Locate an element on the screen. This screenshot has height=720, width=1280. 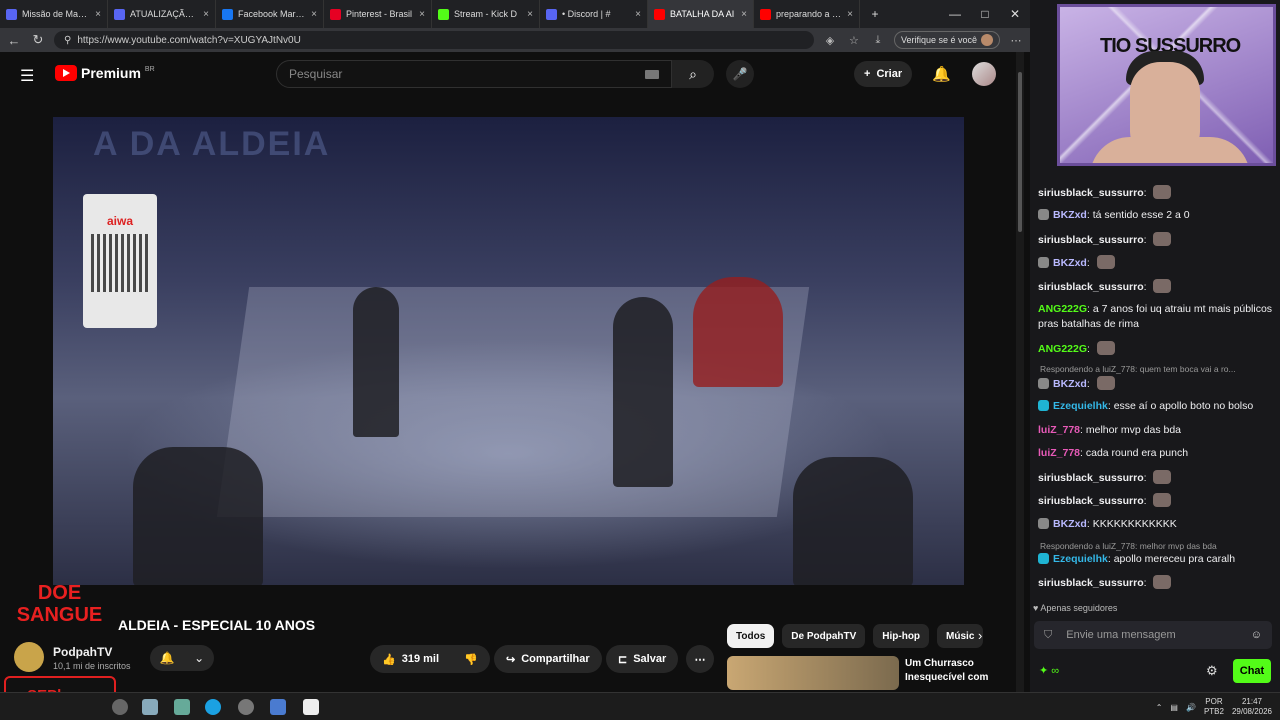
browser-tab: preparando a última × is located at coordinates (807, 14).